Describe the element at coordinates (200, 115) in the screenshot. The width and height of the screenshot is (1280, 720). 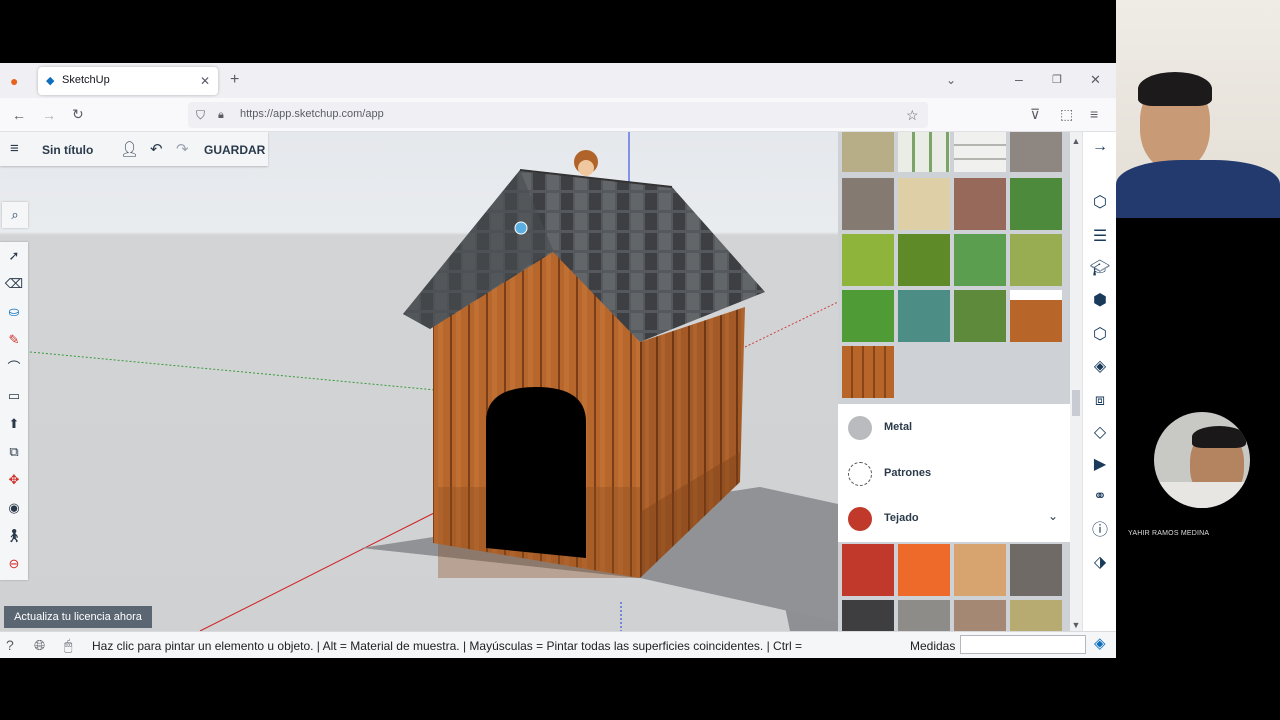
I see `shield-icon: ⛉` at that location.